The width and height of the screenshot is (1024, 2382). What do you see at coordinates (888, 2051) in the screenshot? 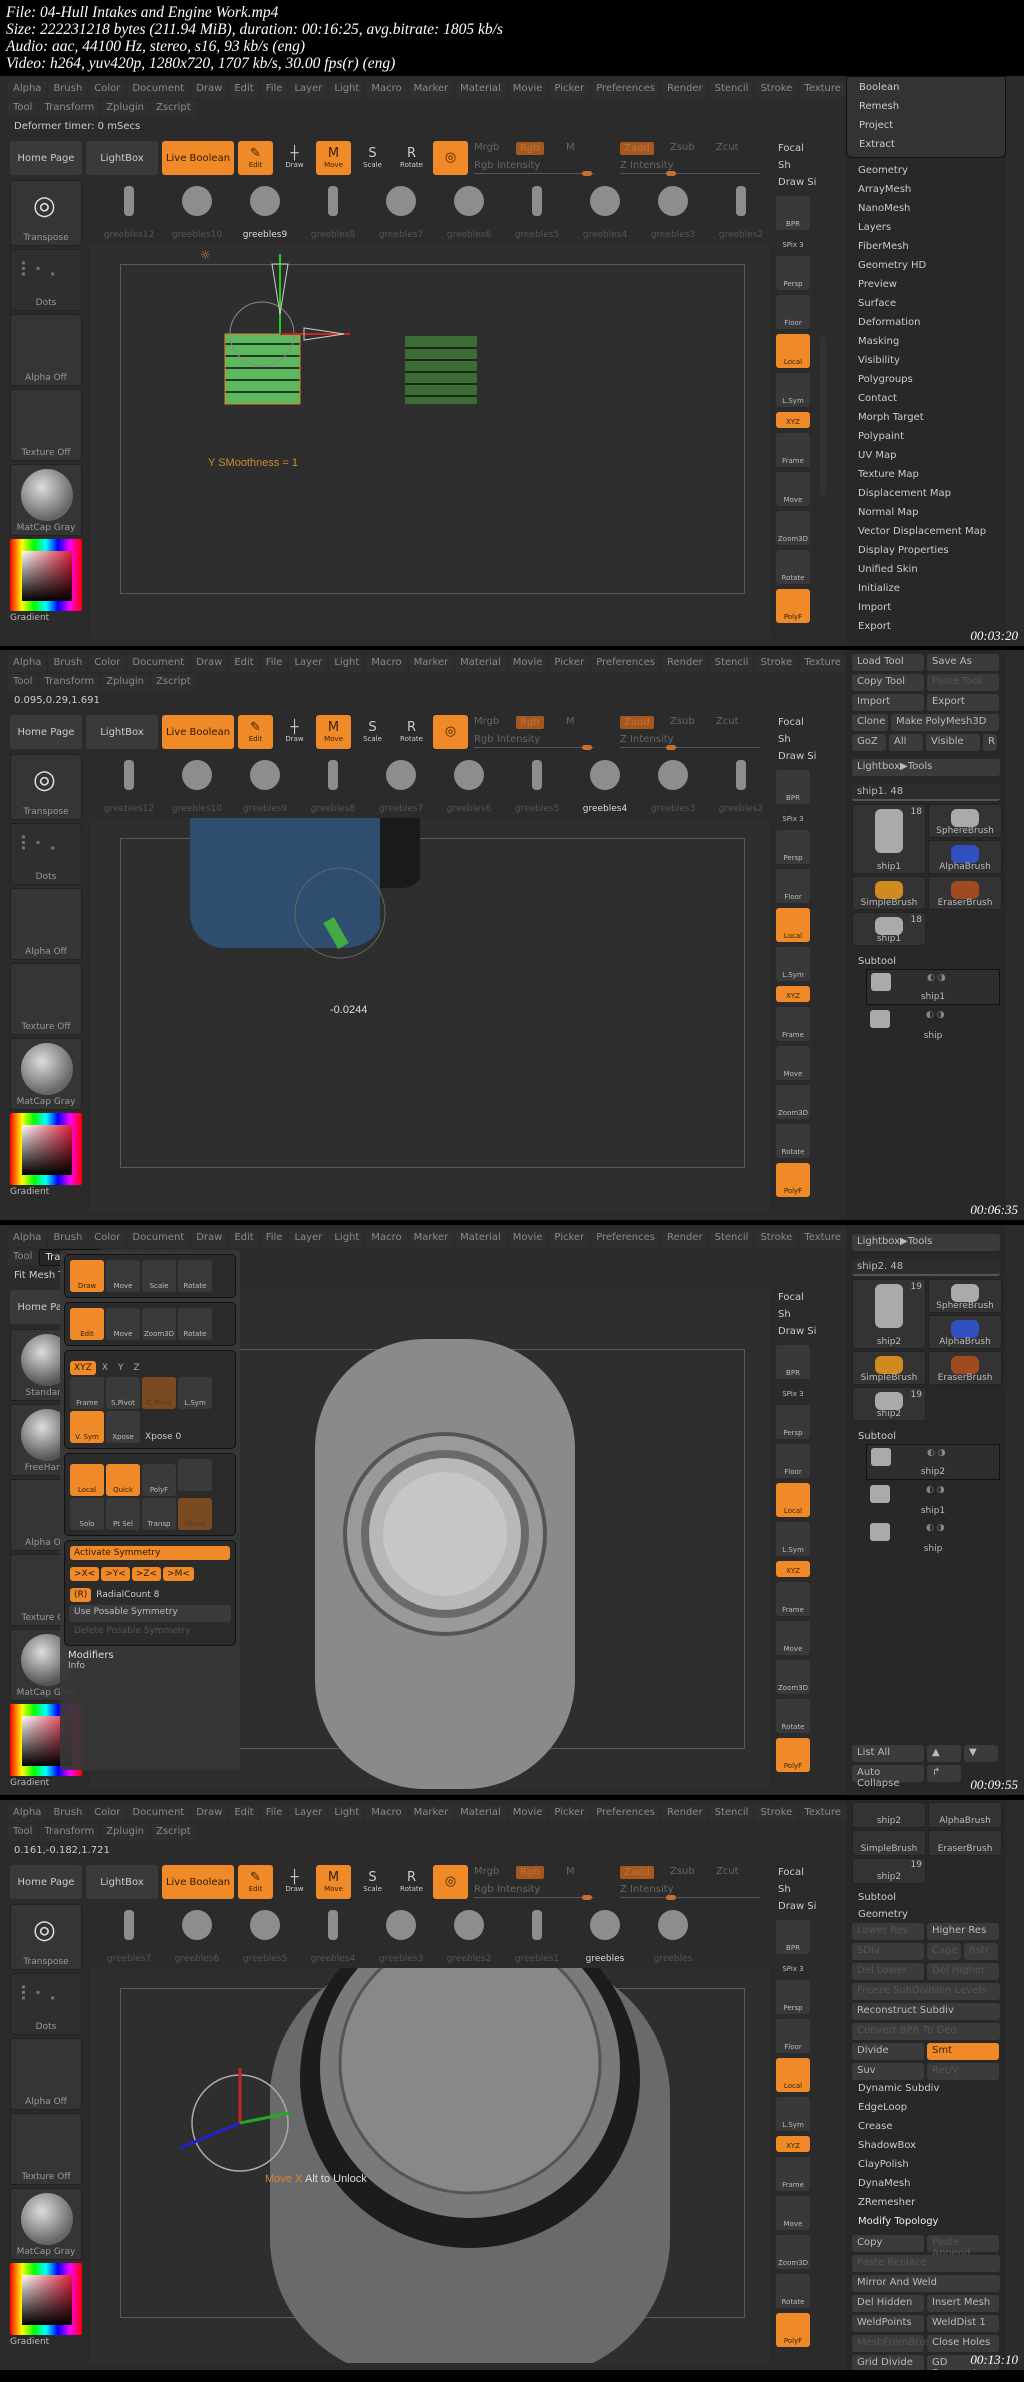
I see `divide-button: Divide` at bounding box center [888, 2051].